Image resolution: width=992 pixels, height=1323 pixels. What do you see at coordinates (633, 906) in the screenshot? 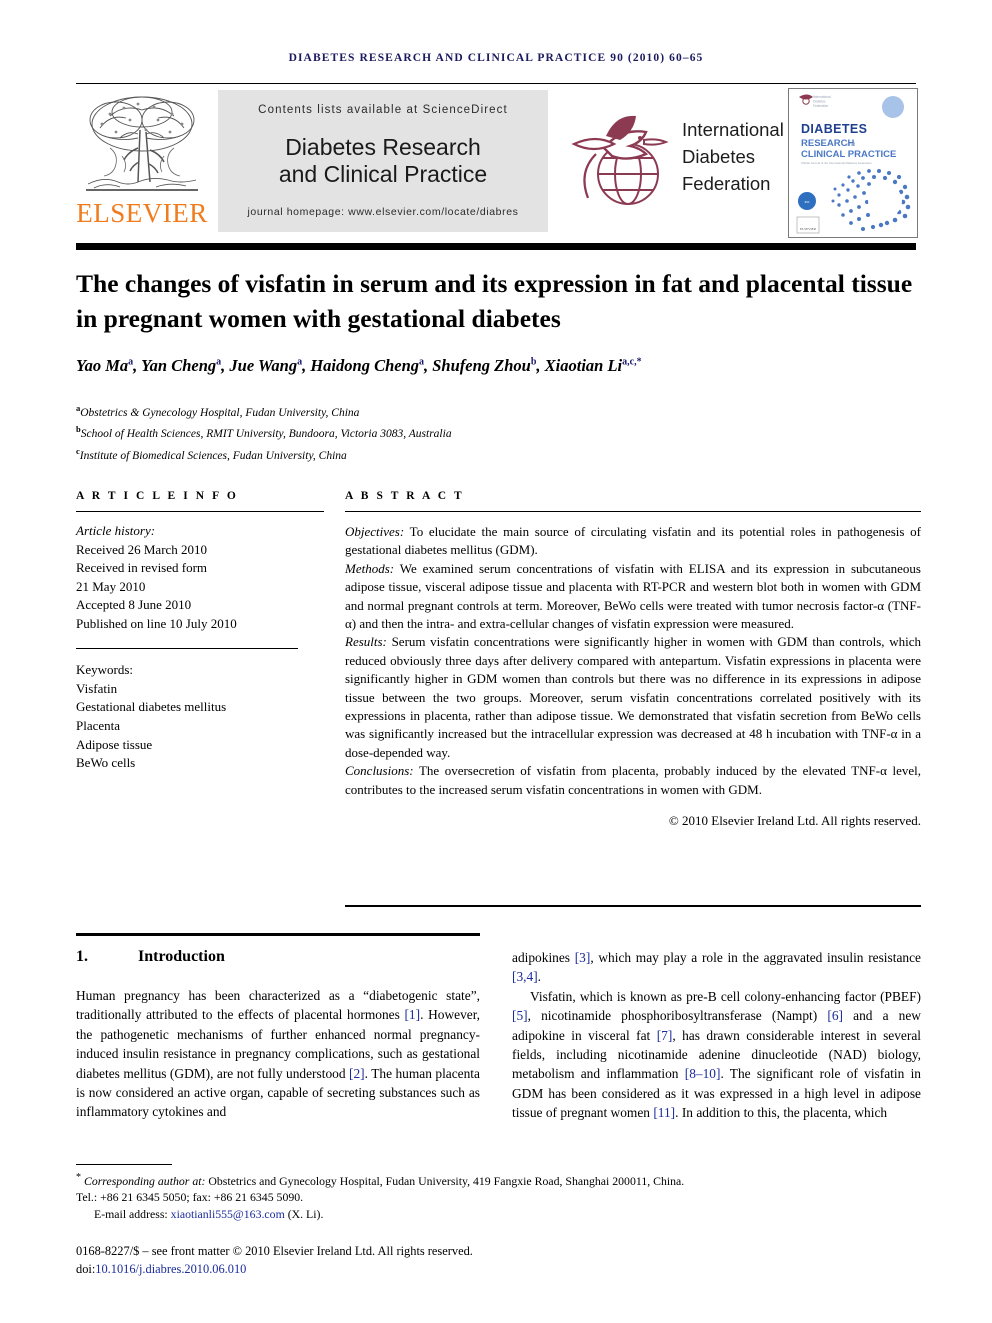
I see `abstract-bottom-rule` at bounding box center [633, 906].